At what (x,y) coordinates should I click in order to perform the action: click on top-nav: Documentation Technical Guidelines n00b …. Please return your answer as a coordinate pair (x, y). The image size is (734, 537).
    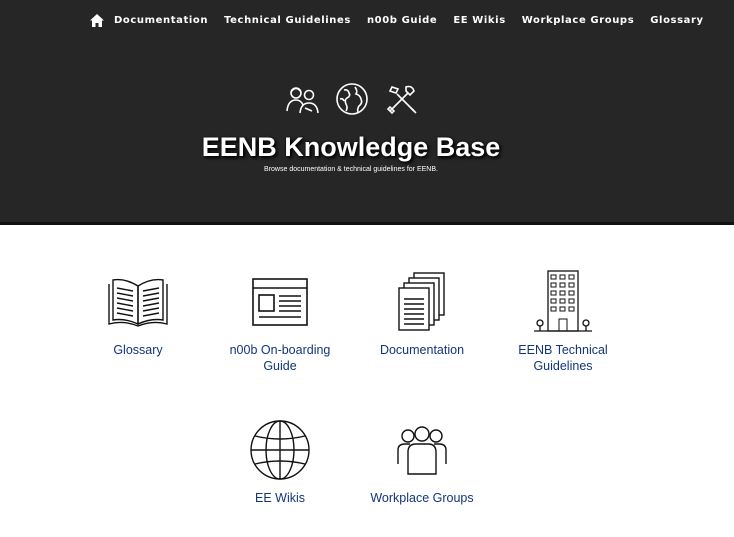
    Looking at the image, I should click on (404, 20).